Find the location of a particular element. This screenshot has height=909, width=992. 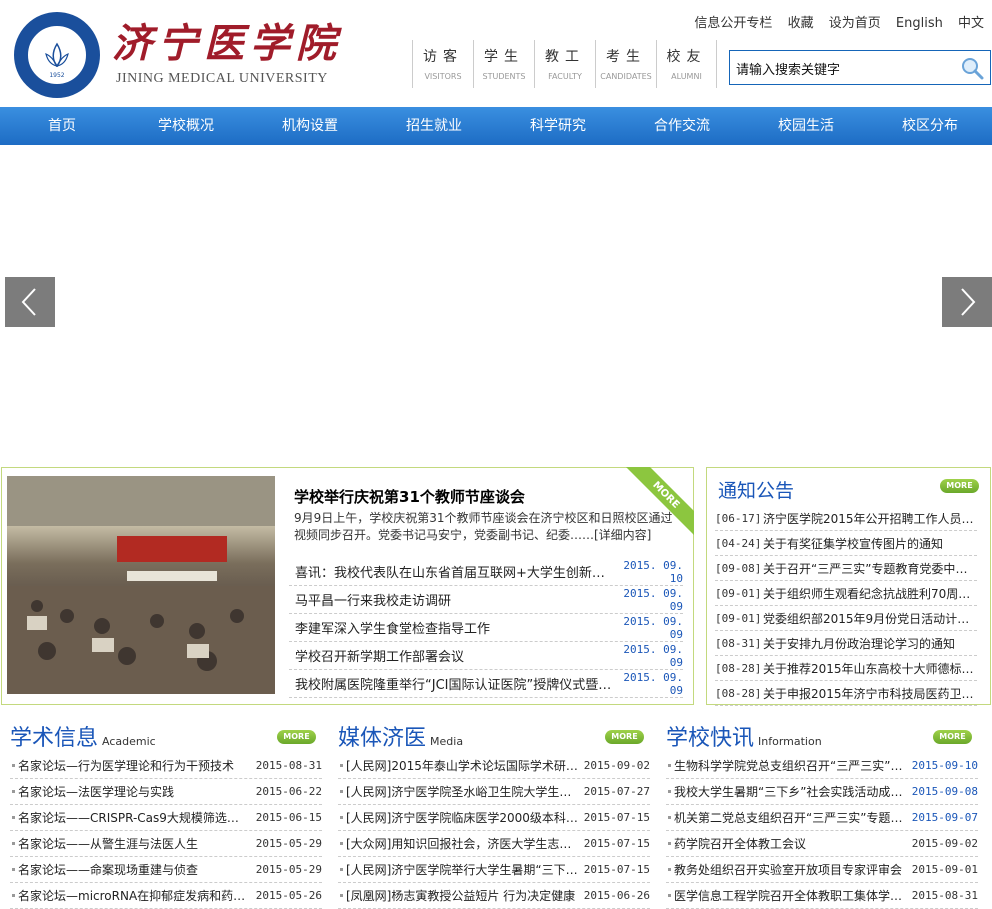

item-title: 医学信息工程学院召开全体教职工集体学习会 is located at coordinates (790, 896).